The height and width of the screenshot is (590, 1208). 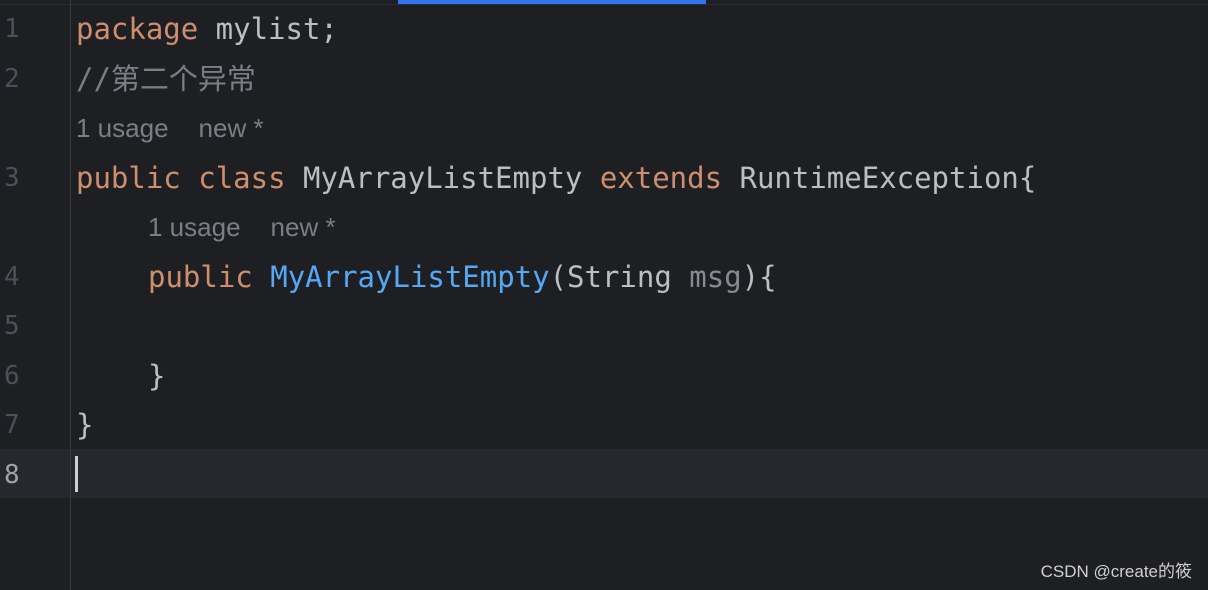 I want to click on comment-text: //第二个异常, so click(x=166, y=79).